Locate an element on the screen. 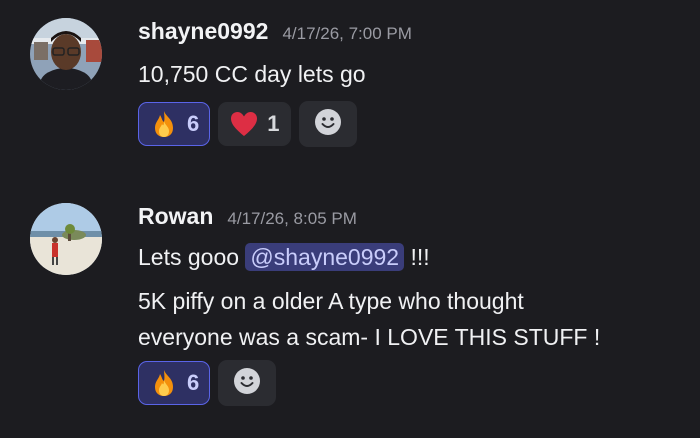  message-header: shayne0992 4/17/26, 7:00 PM is located at coordinates (414, 33).